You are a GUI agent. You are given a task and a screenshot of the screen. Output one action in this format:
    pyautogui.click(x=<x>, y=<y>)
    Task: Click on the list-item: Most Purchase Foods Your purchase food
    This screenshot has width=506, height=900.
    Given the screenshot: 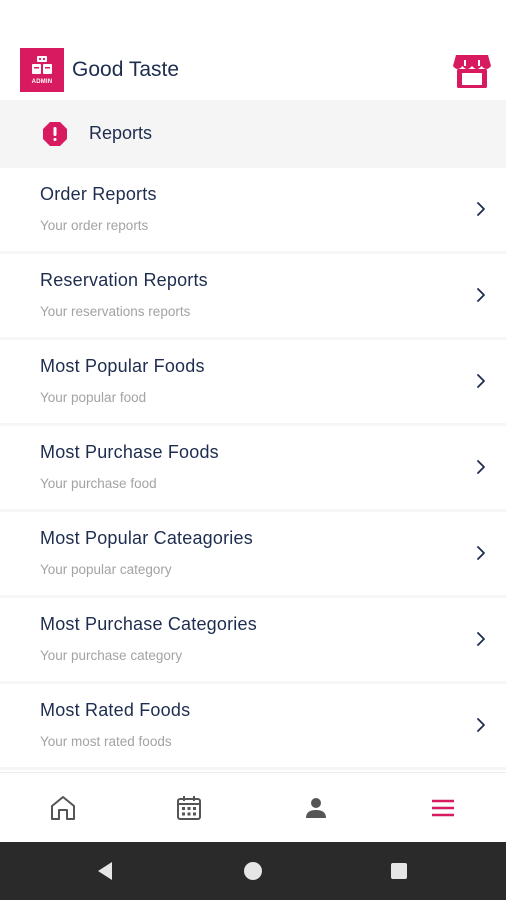 What is the action you would take?
    pyautogui.click(x=253, y=469)
    